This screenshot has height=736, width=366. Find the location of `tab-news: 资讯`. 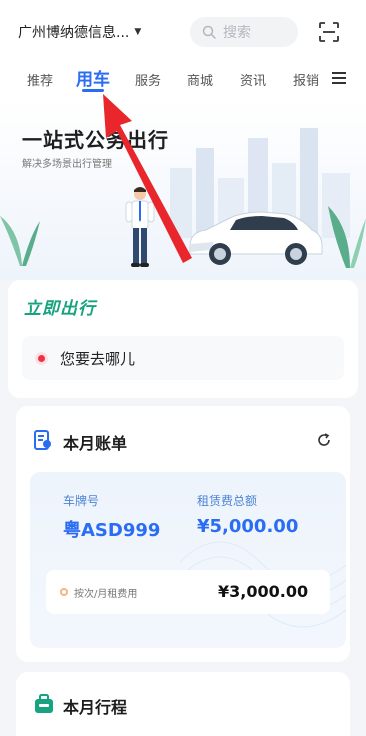

tab-news: 资讯 is located at coordinates (253, 79).